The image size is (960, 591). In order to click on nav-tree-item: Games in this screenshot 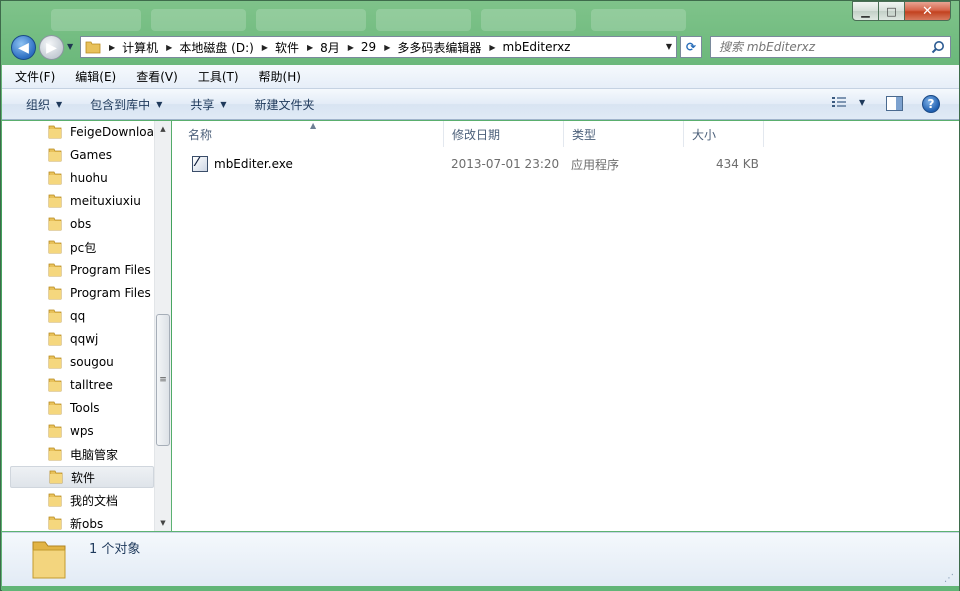, I will do `click(82, 155)`.